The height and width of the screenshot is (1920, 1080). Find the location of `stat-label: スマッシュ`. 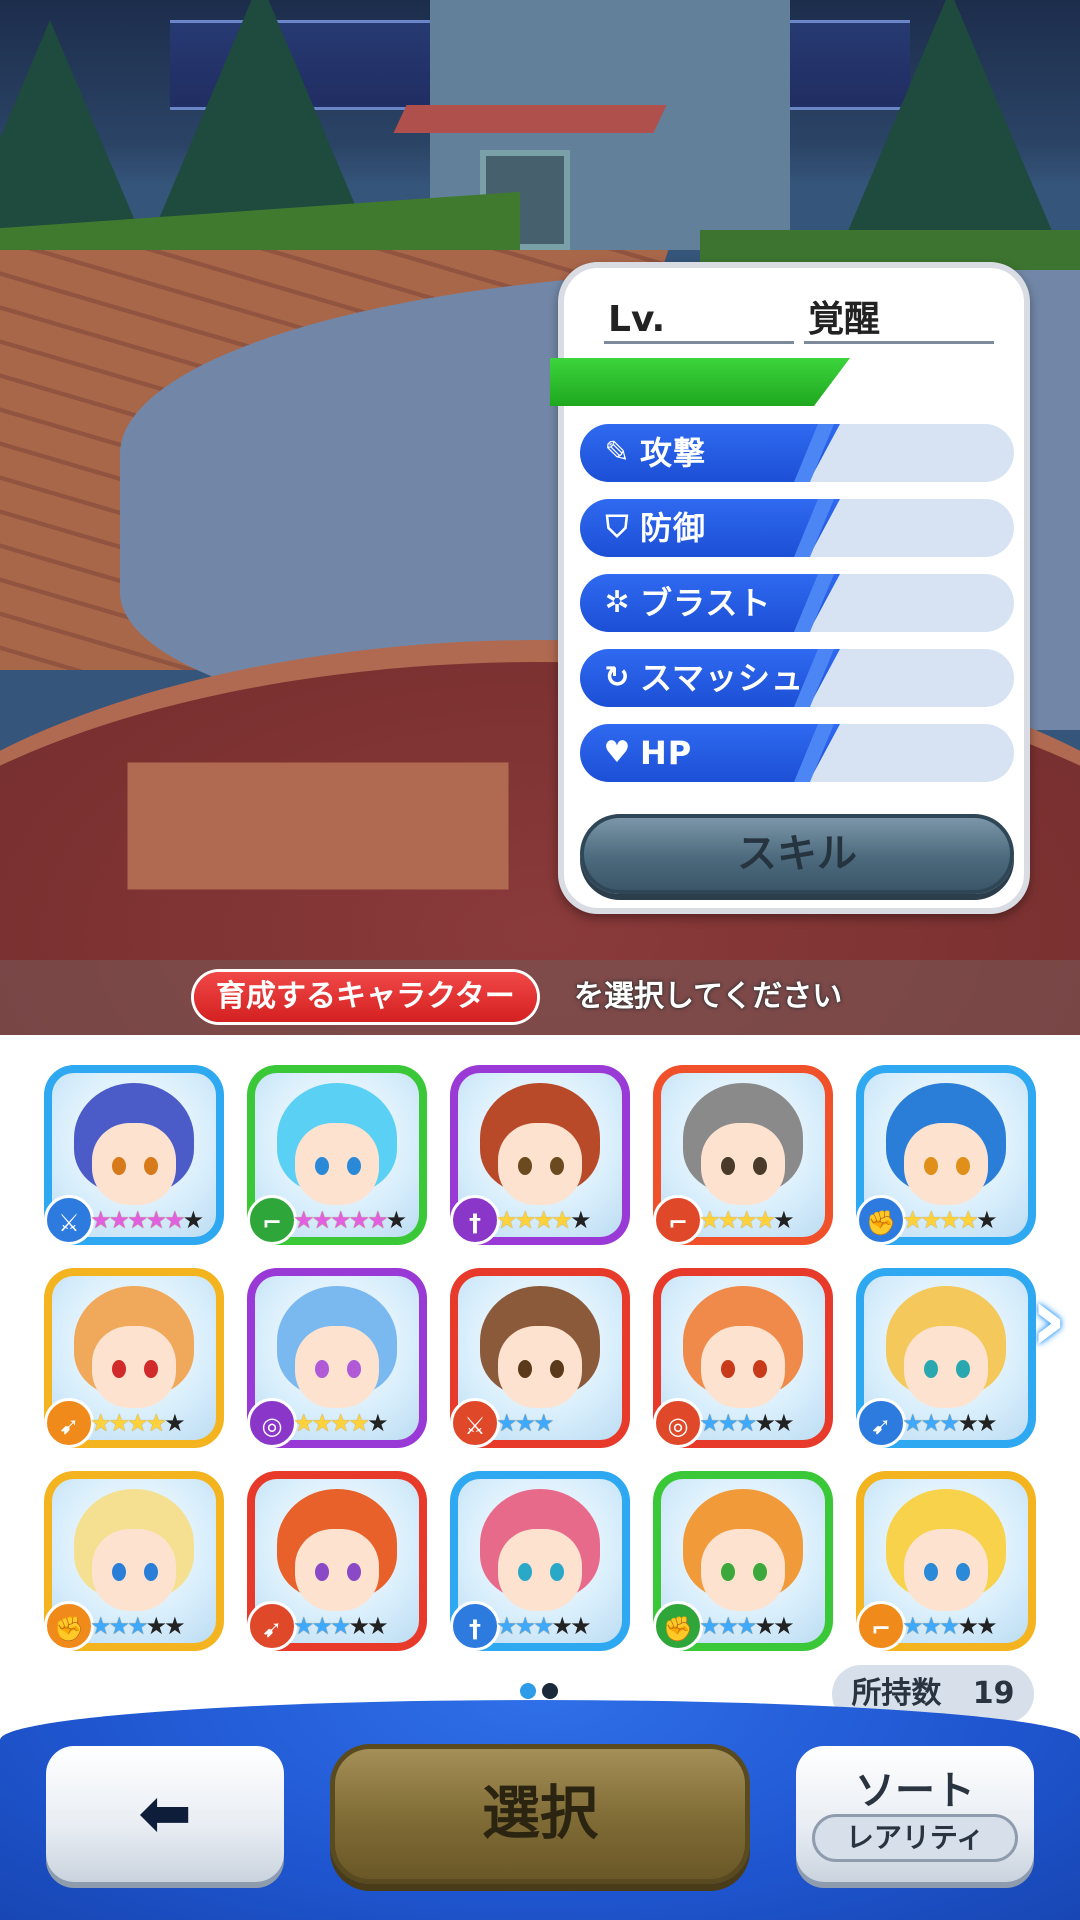

stat-label: スマッシュ is located at coordinates (722, 678).